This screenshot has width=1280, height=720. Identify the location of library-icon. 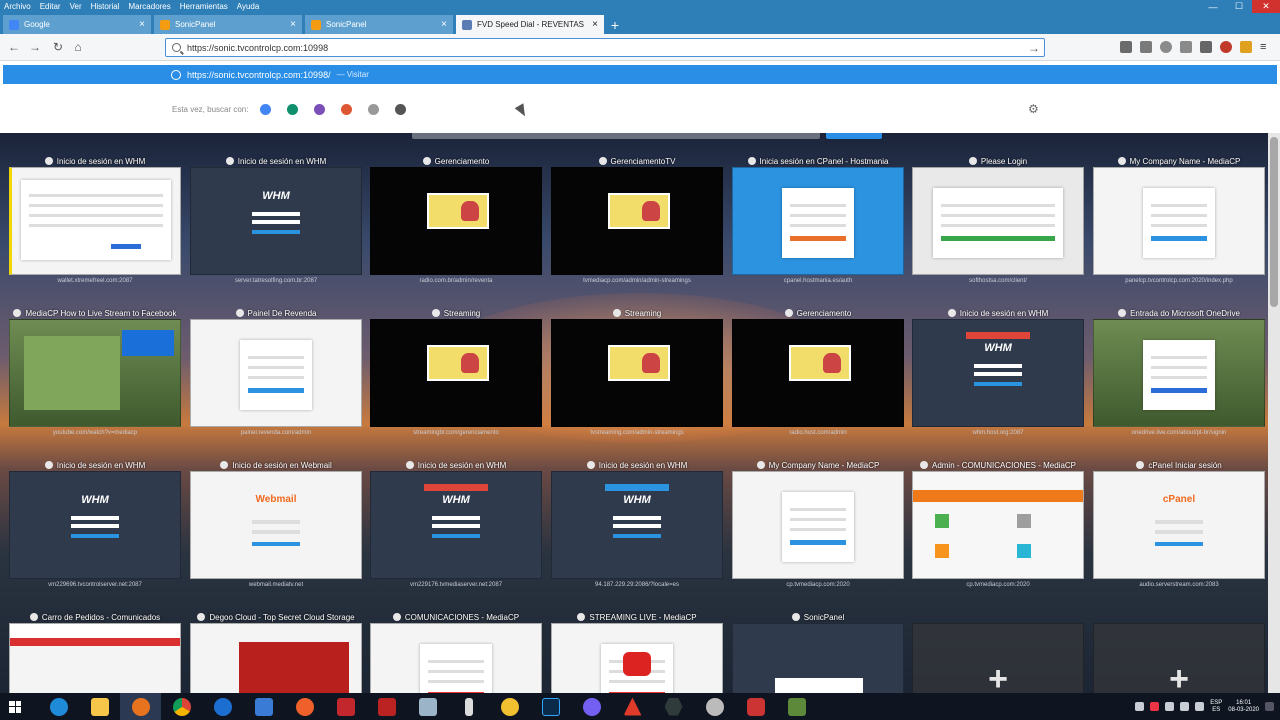
(1126, 47).